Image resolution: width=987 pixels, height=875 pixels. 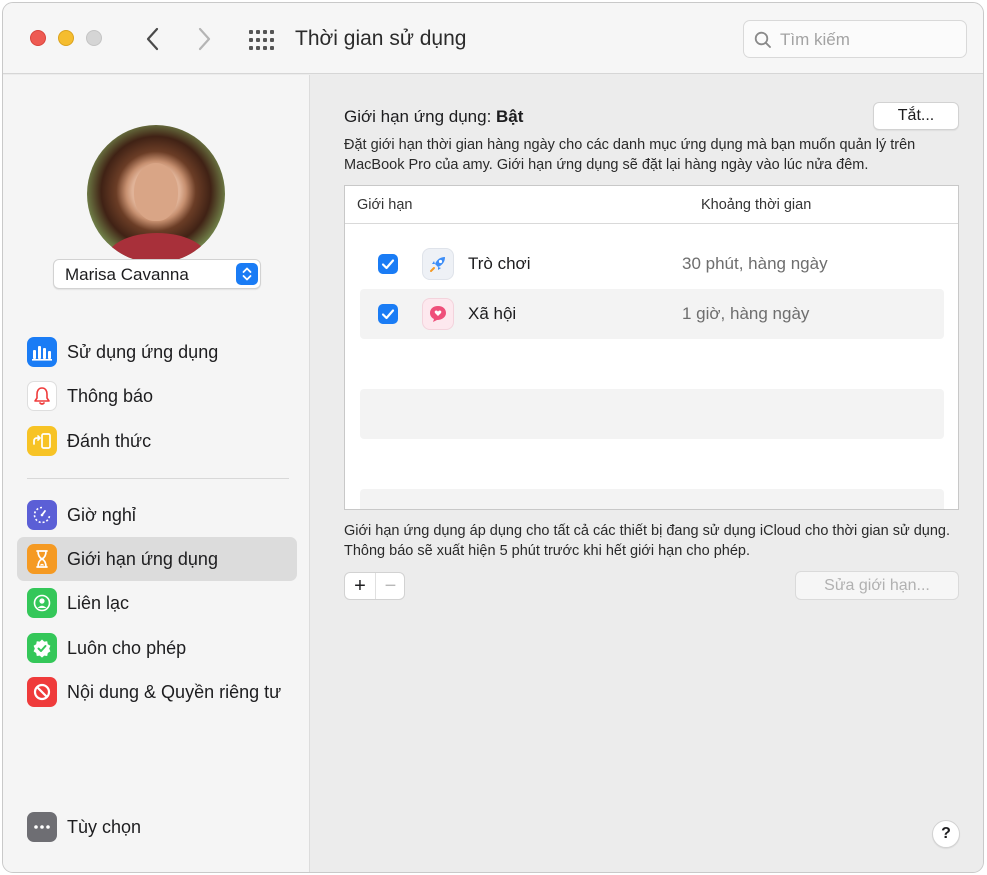 What do you see at coordinates (42, 692) in the screenshot?
I see `prohibited-icon` at bounding box center [42, 692].